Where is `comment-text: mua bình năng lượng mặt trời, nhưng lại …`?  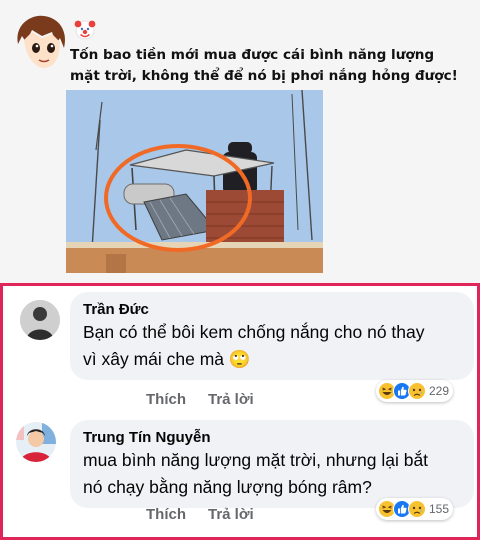
comment-text: mua bình năng lượng mặt trời, nhưng lại … is located at coordinates (256, 473).